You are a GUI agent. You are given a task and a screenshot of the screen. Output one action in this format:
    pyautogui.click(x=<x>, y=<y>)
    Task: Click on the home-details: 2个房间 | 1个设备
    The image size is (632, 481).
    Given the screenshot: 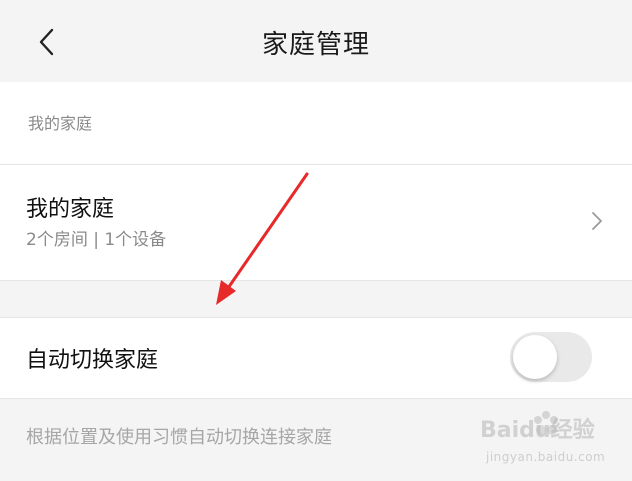 What is the action you would take?
    pyautogui.click(x=96, y=240)
    